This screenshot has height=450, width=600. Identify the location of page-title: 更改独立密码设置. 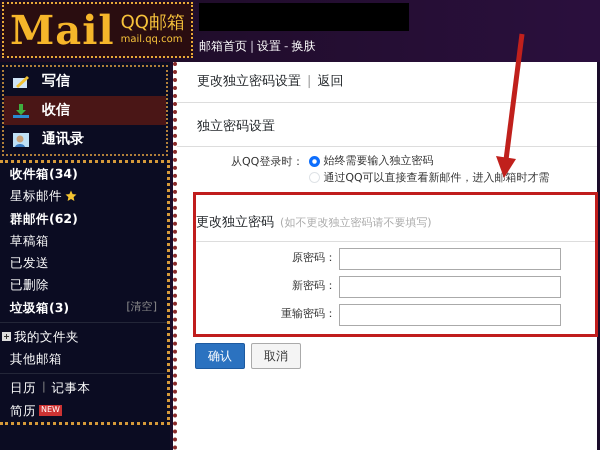
(249, 82).